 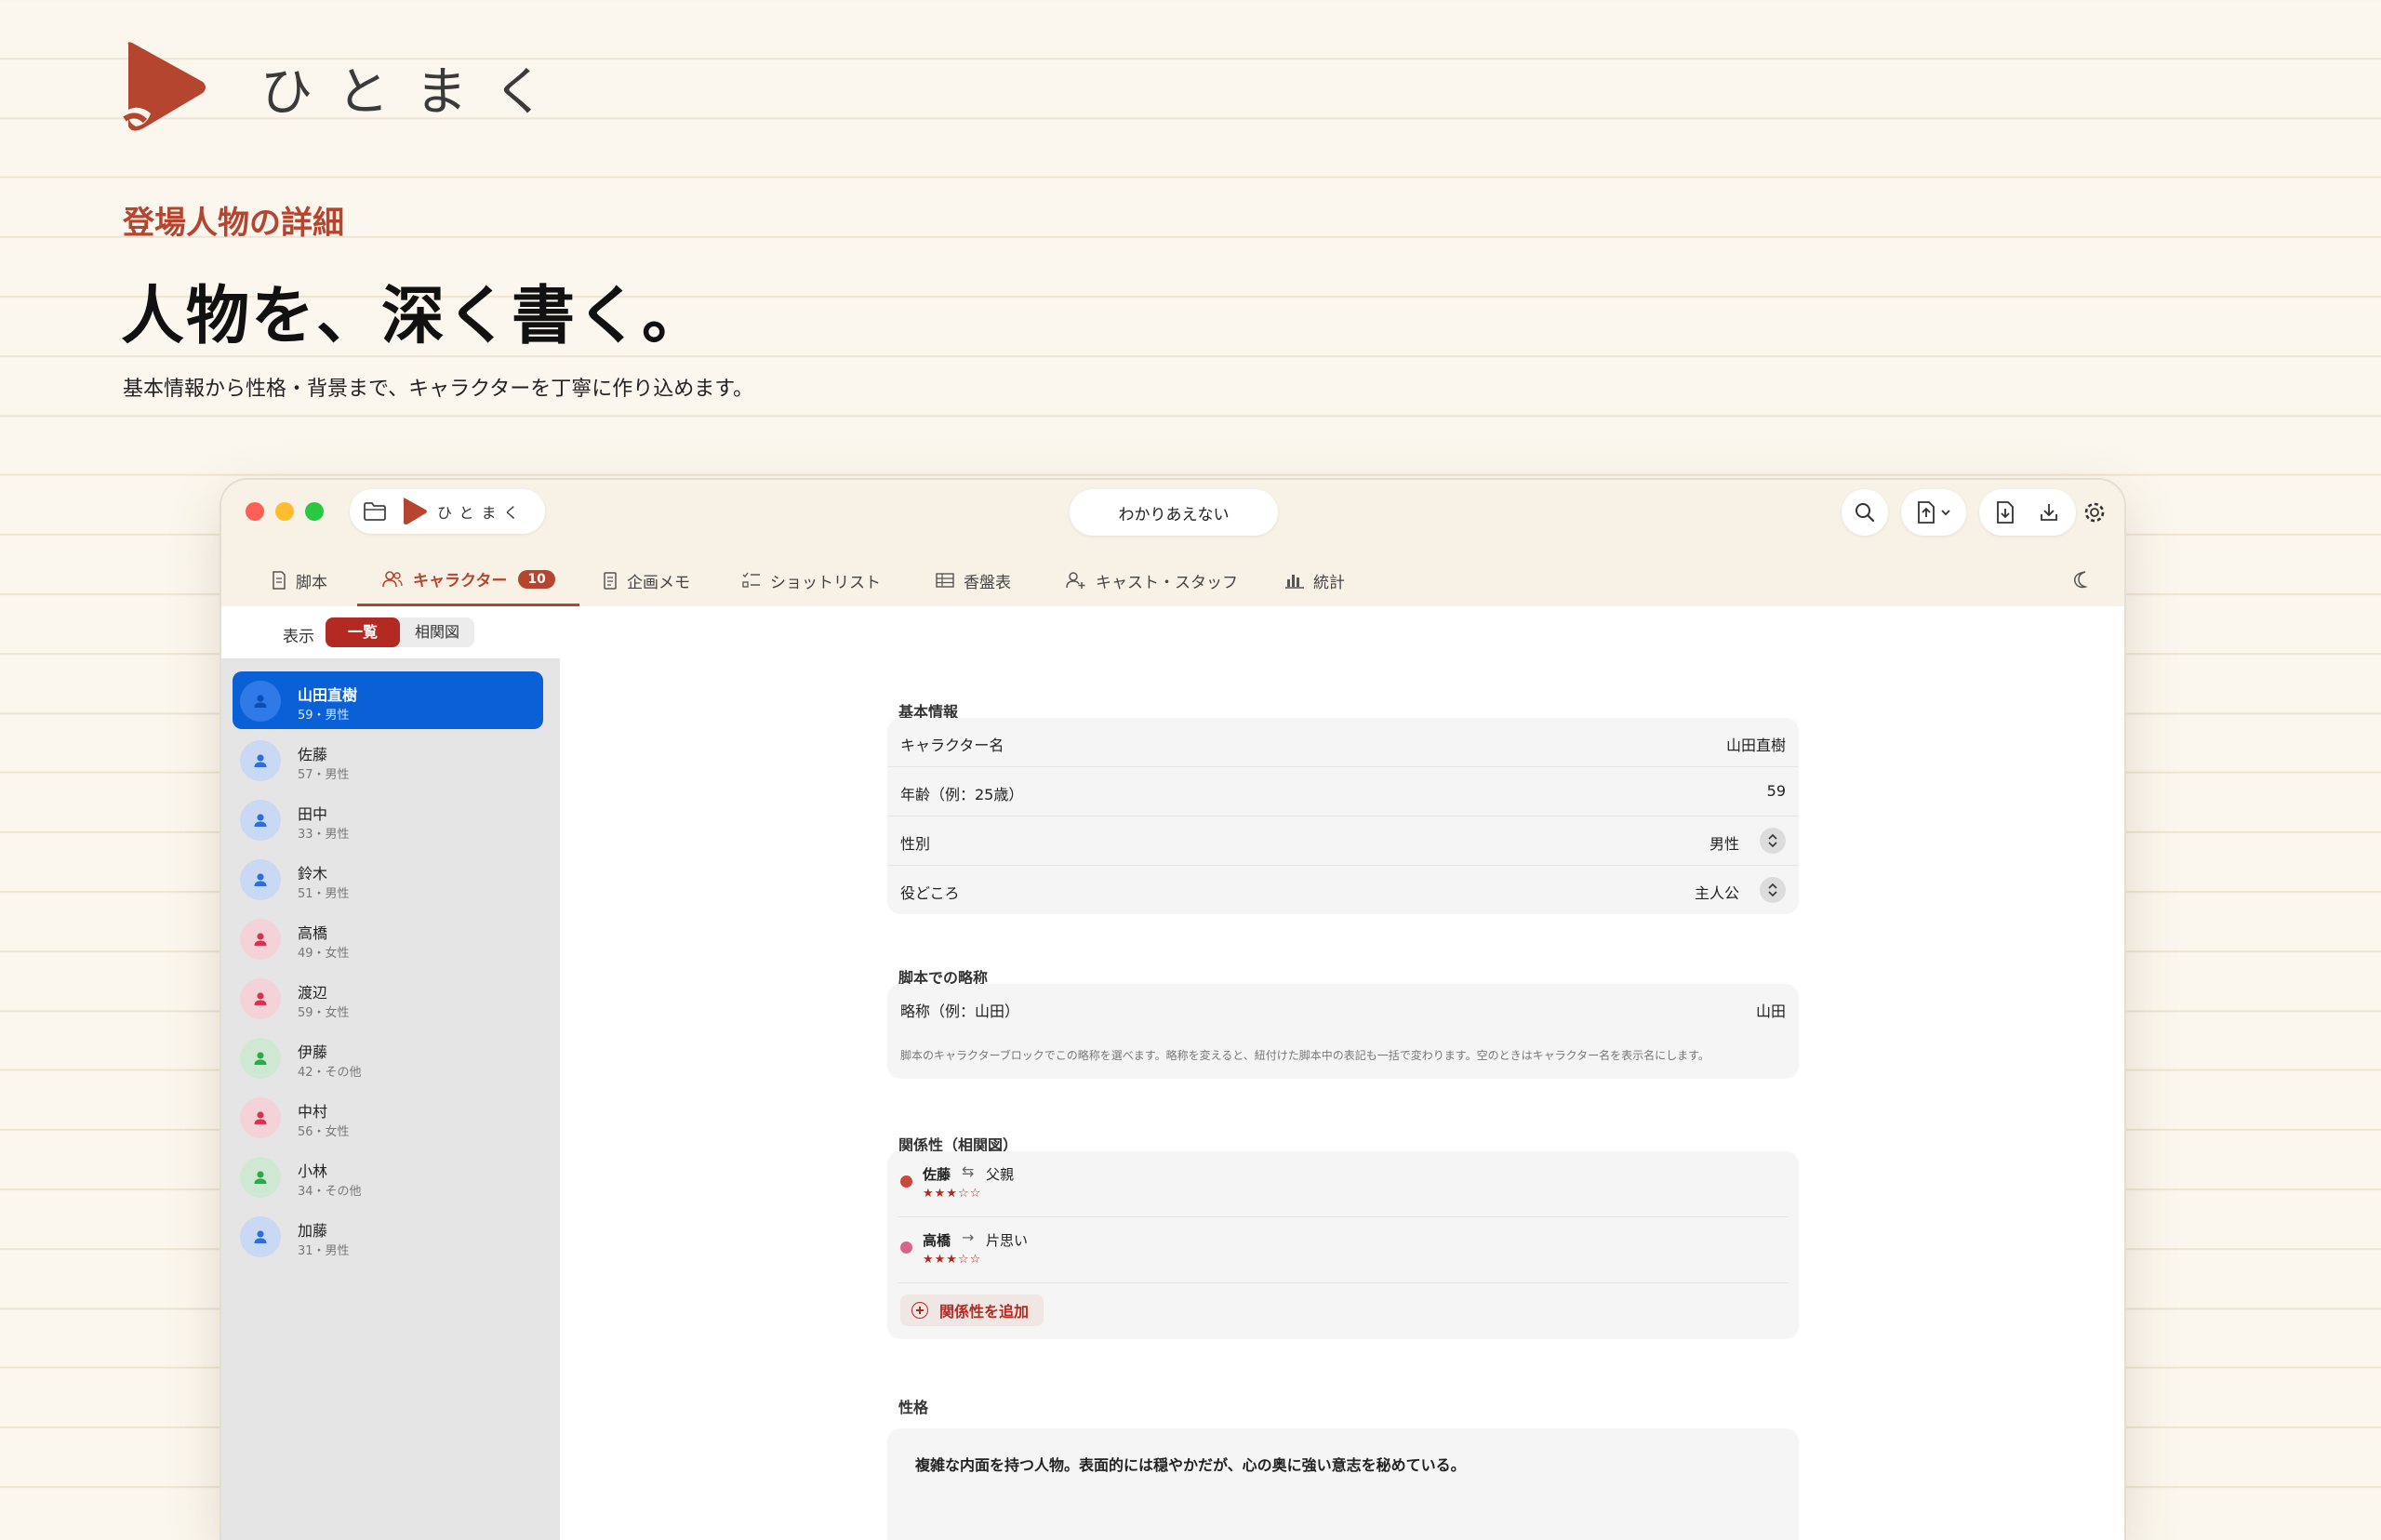 I want to click on character-name: 加藤, so click(x=313, y=1231).